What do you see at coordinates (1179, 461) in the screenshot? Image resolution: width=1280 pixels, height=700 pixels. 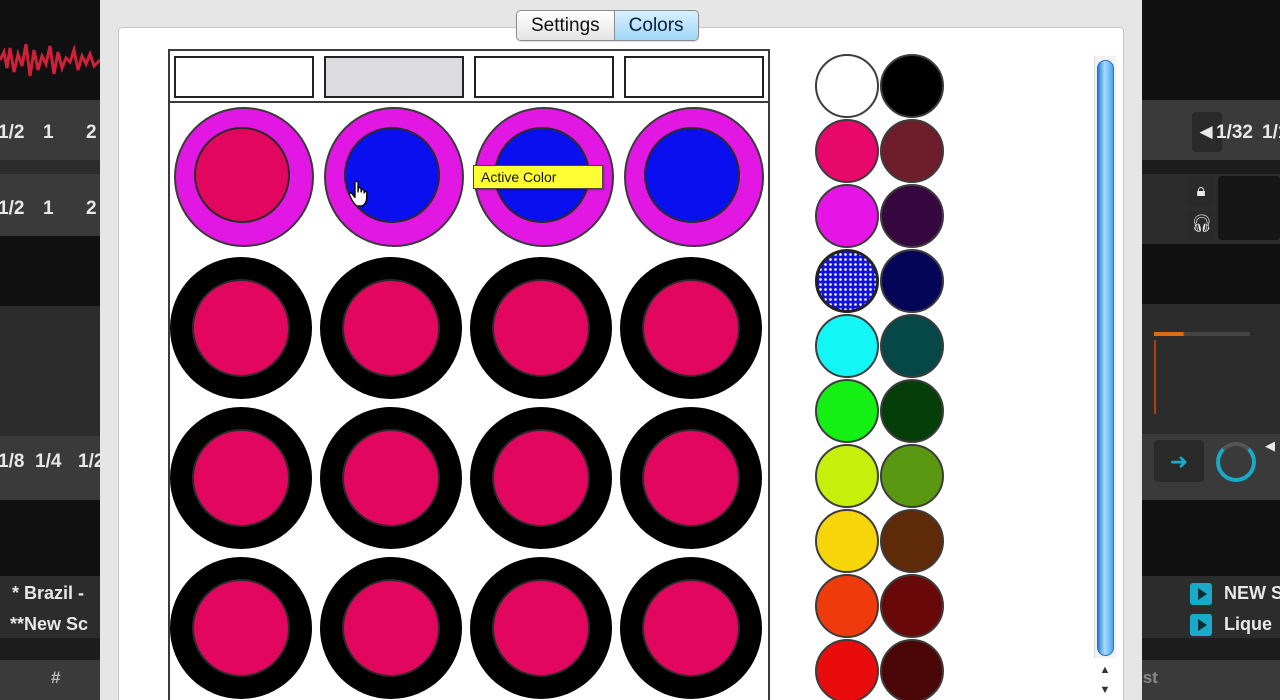 I see `arrow-right-icon: ➜` at bounding box center [1179, 461].